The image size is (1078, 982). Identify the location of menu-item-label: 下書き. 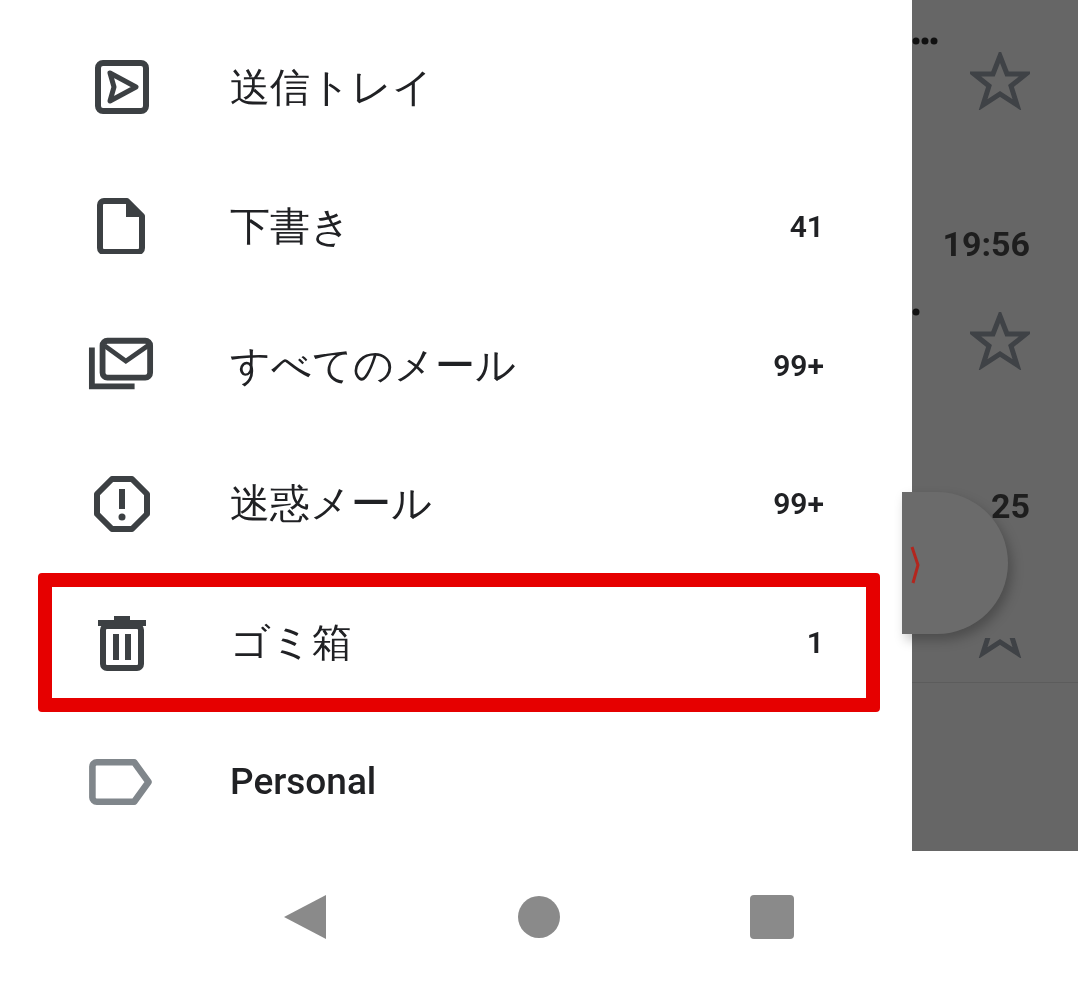
(291, 226).